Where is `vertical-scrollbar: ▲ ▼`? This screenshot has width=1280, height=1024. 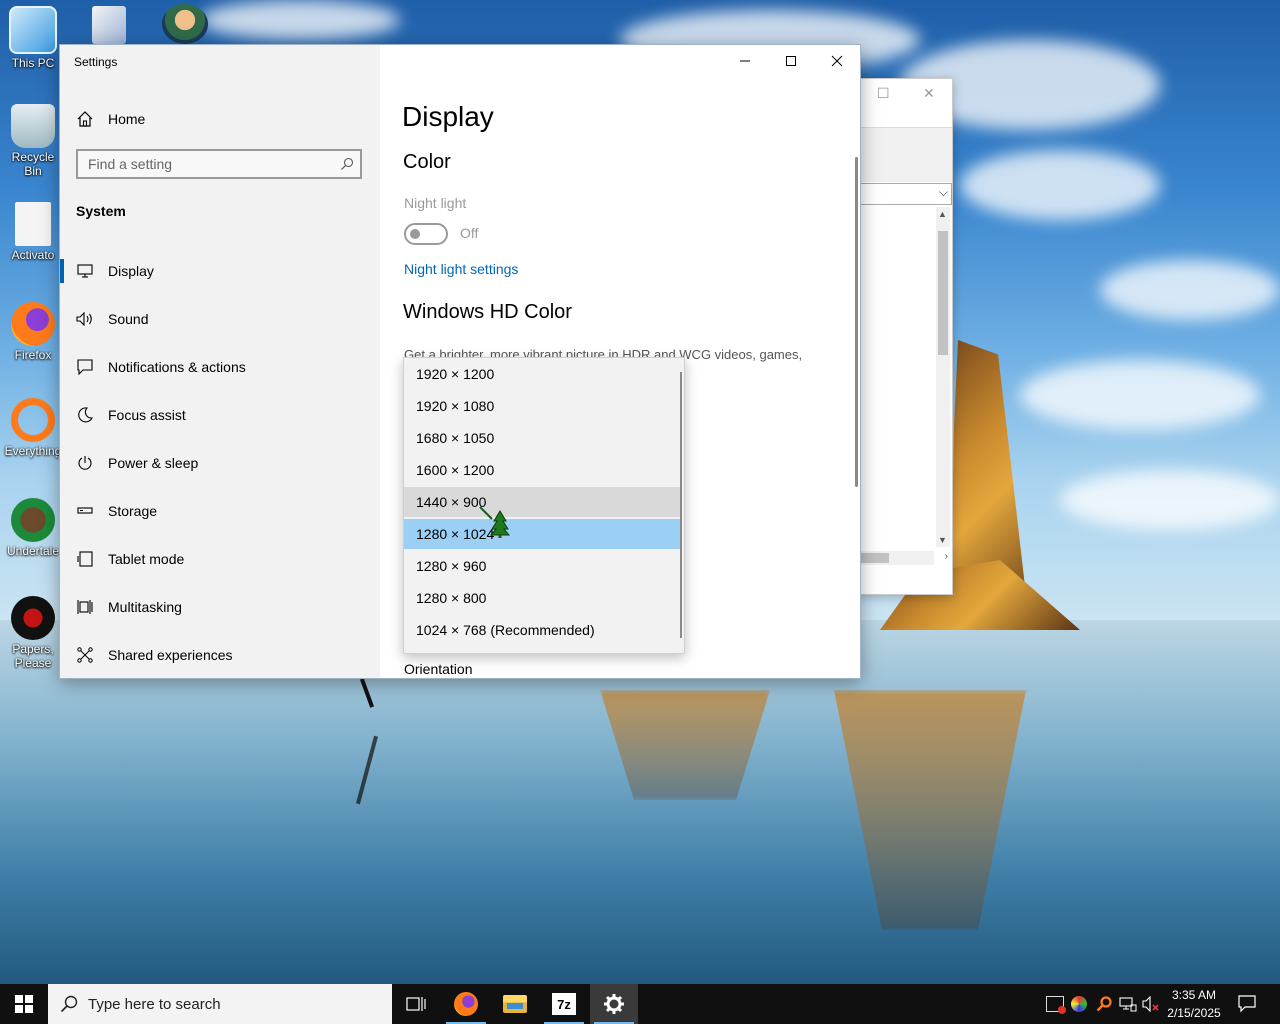 vertical-scrollbar: ▲ ▼ is located at coordinates (943, 377).